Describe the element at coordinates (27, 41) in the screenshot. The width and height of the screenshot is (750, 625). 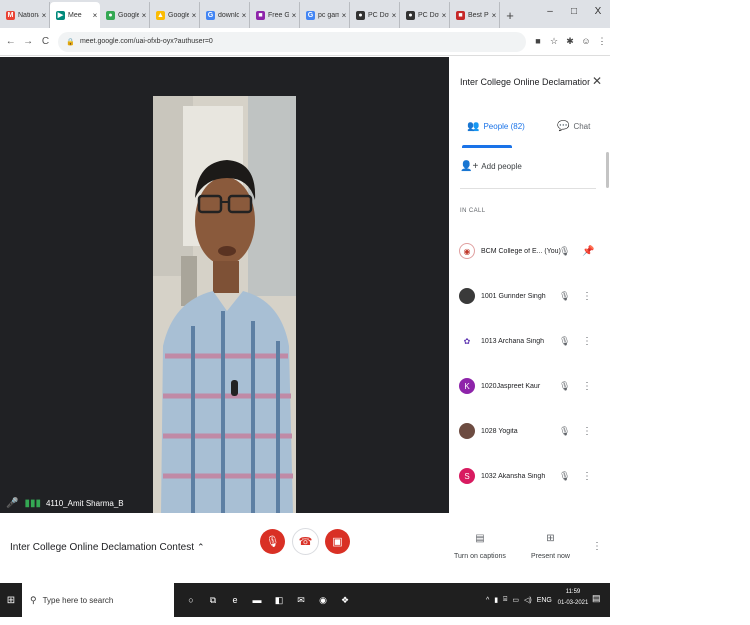
I see `forward-icon: →` at that location.